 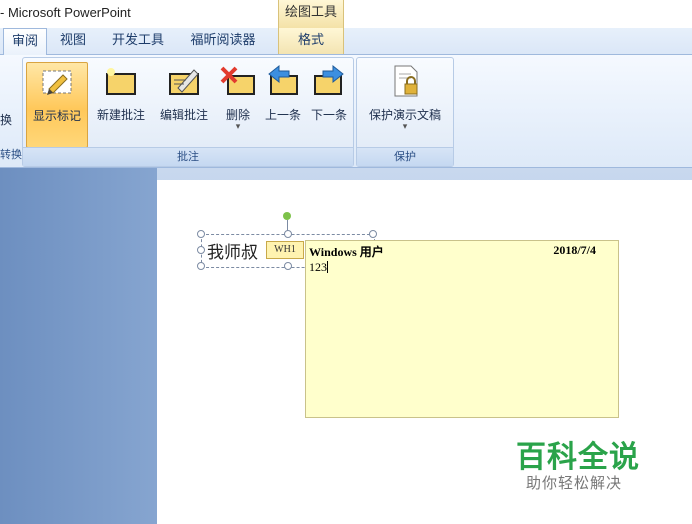 What do you see at coordinates (329, 79) in the screenshot?
I see `next-comment-icon` at bounding box center [329, 79].